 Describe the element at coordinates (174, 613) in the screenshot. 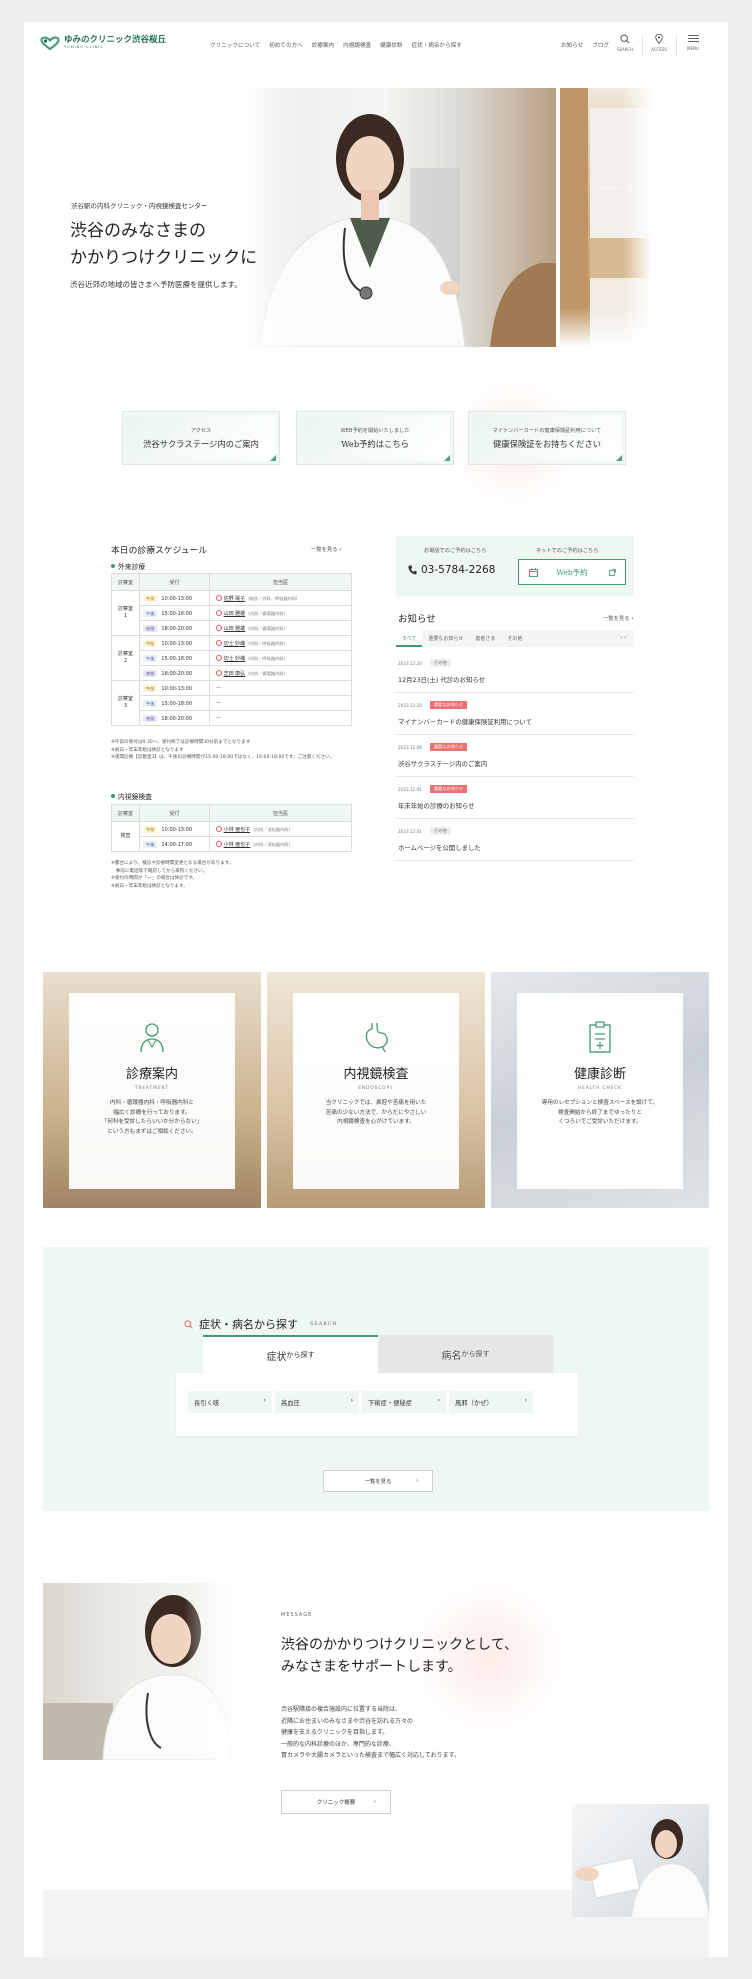

I see `reception-cell: 午後 15:00-18:00` at that location.